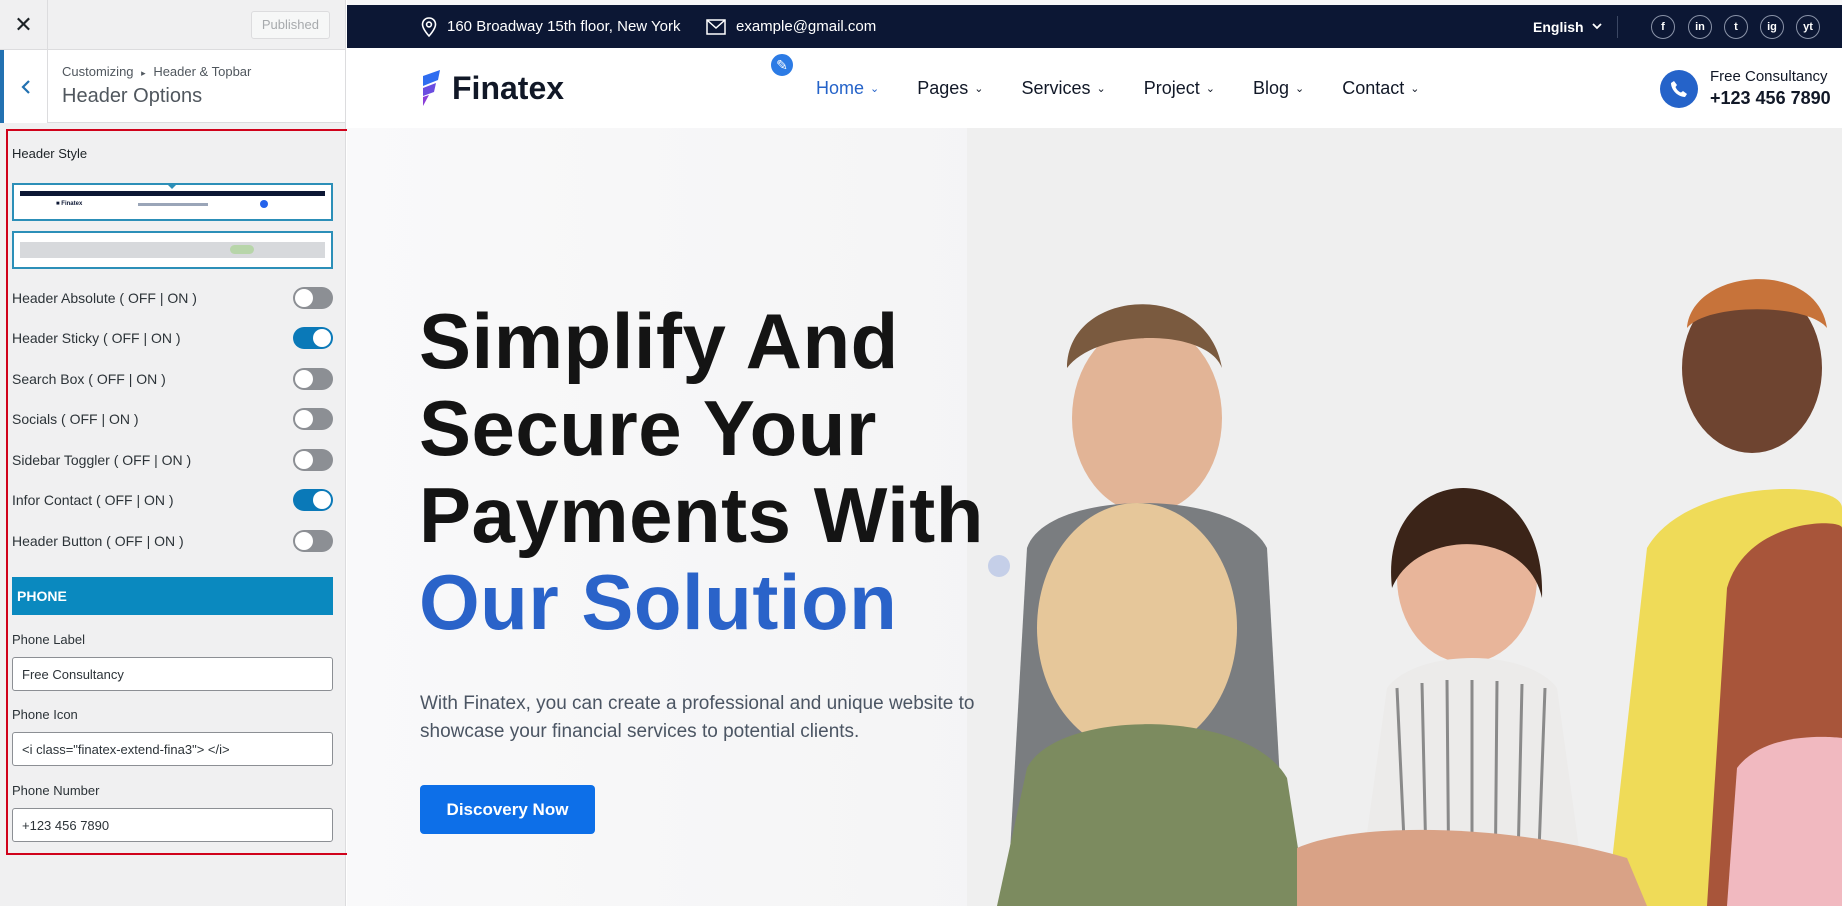 This screenshot has height=906, width=1842. Describe the element at coordinates (1770, 98) in the screenshot. I see `contact-number: +123 456 7890` at that location.